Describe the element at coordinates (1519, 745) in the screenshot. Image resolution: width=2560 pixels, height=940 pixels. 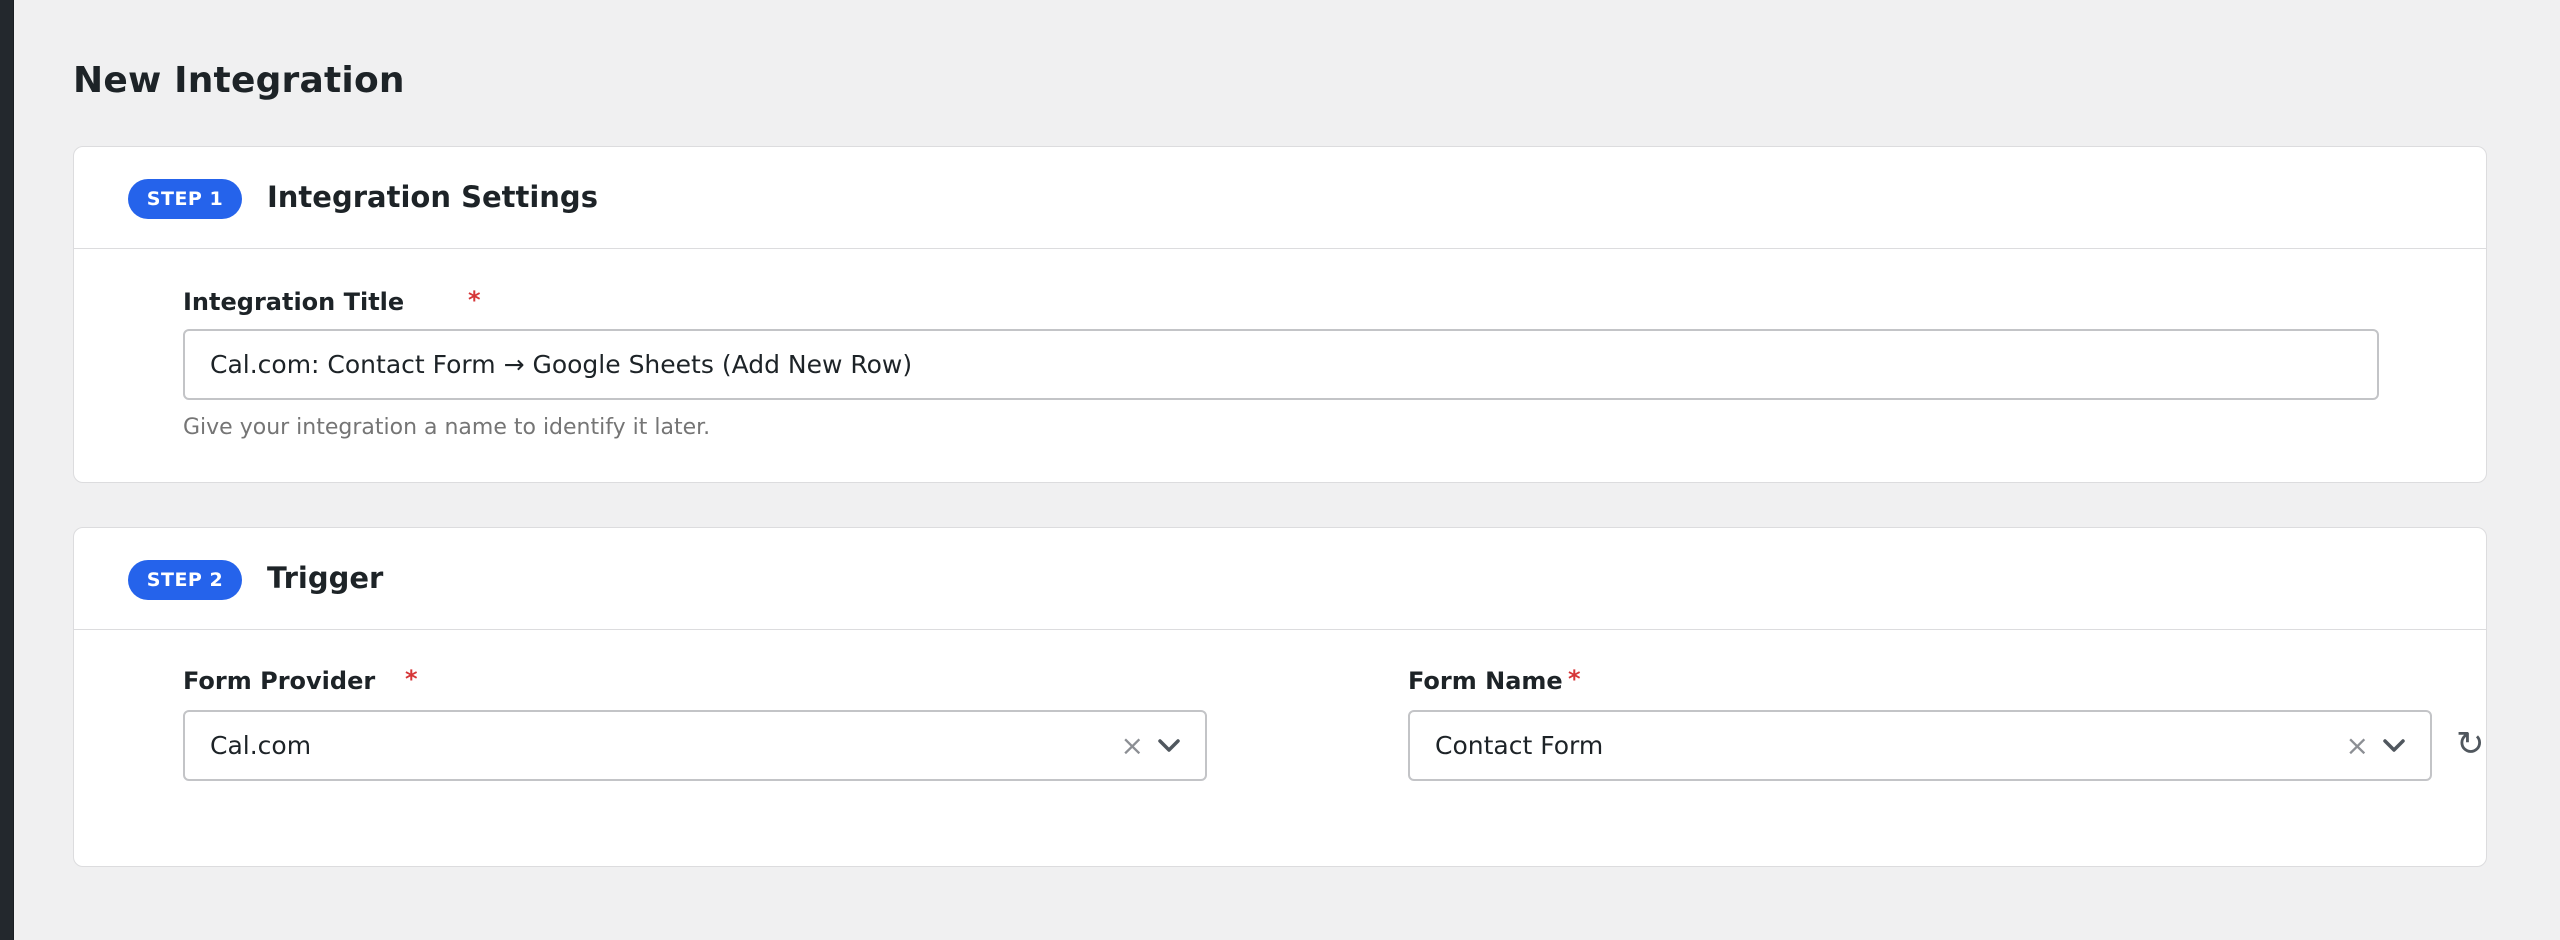
I see `form-name-value: Contact Form` at that location.